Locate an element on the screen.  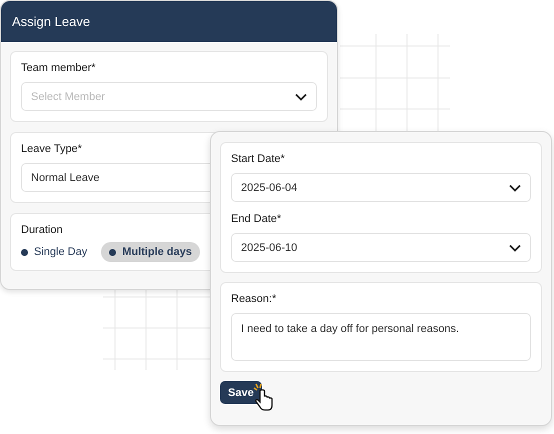
field-label: Reason:* is located at coordinates (254, 299).